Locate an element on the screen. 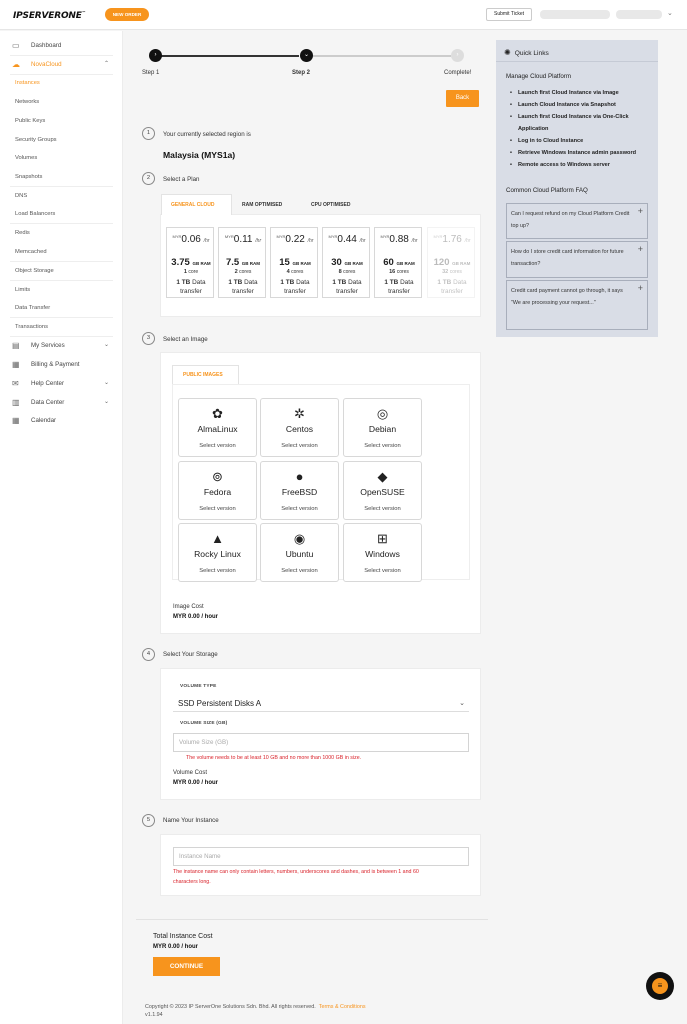  quick-link: Launch Cloud Instance via Snapshot is located at coordinates (581, 105).